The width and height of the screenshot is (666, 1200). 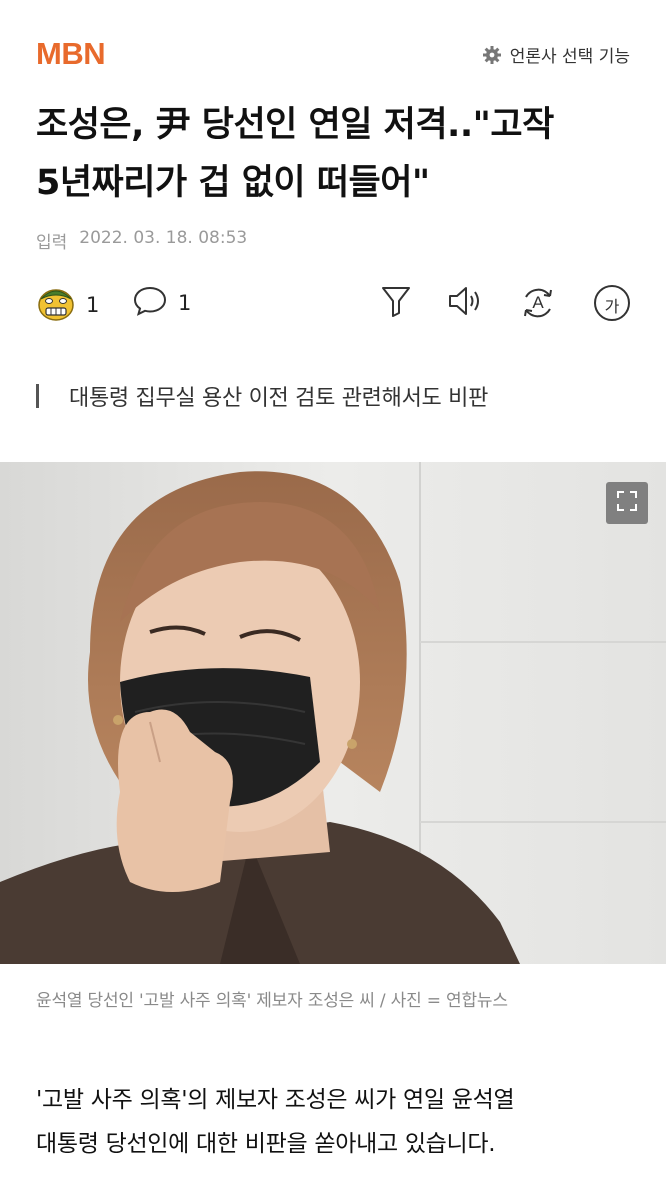 I want to click on translate-icon: A, so click(x=538, y=303).